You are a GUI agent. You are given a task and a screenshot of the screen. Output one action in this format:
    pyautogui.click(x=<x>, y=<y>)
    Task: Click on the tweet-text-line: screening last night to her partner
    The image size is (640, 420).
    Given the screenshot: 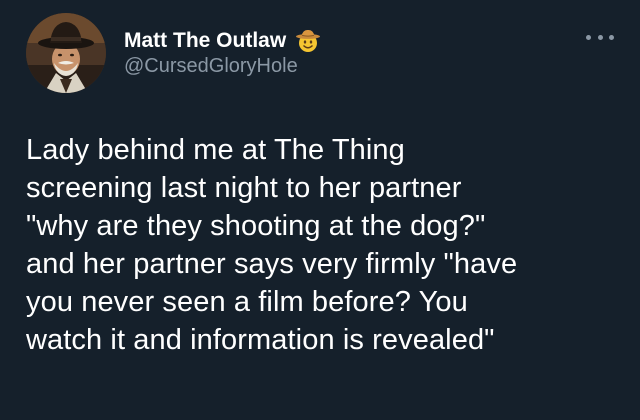 What is the action you would take?
    pyautogui.click(x=244, y=188)
    